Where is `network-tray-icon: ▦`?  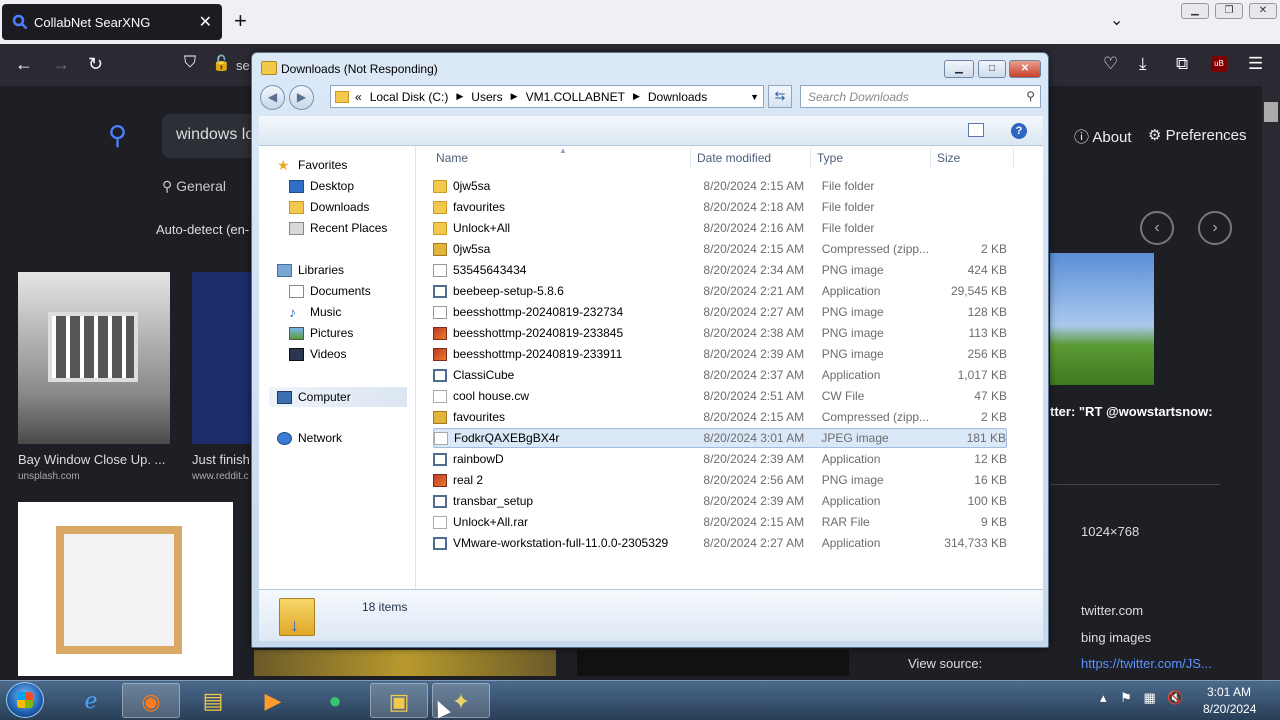
network-tray-icon: ▦ is located at coordinates (1149, 697).